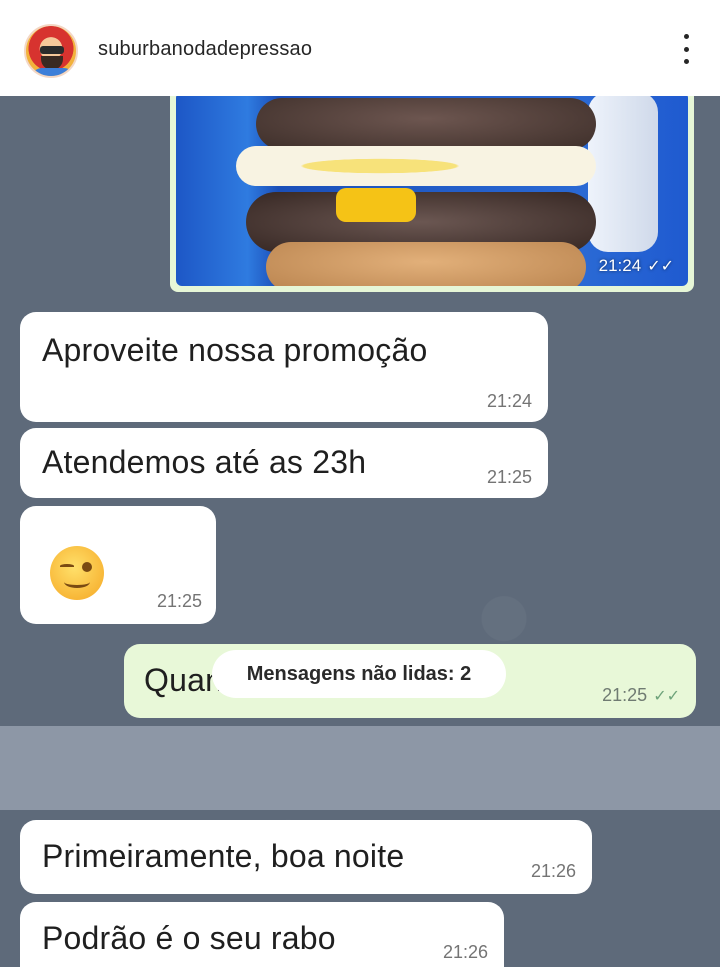 The height and width of the screenshot is (967, 720). Describe the element at coordinates (189, 938) in the screenshot. I see `message-text: Podrão é o seu rabo` at that location.